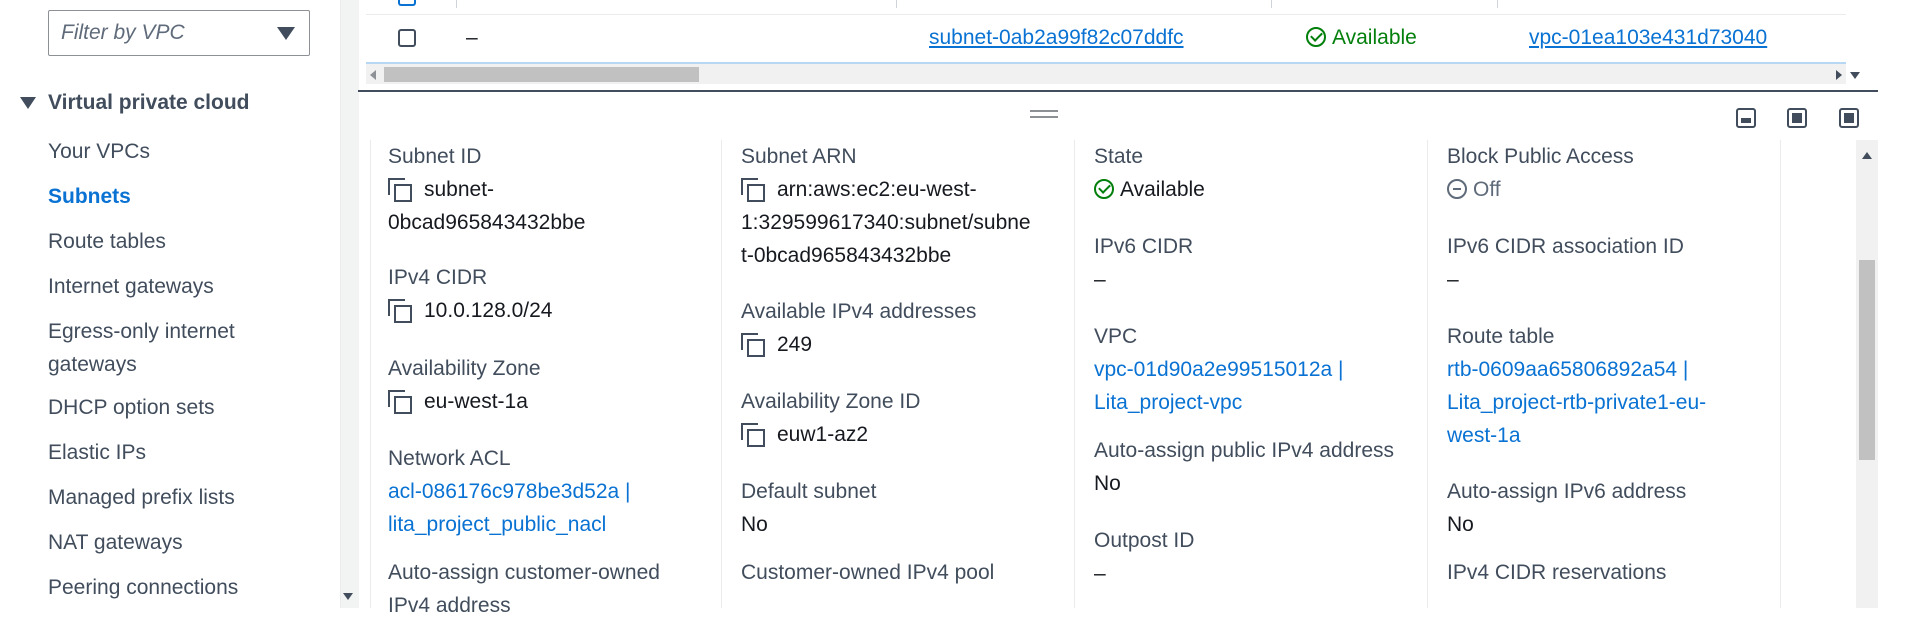 This screenshot has height=622, width=1920. What do you see at coordinates (509, 491) in the screenshot?
I see `network-acl-link-1: acl-086176c978be3d52a |` at bounding box center [509, 491].